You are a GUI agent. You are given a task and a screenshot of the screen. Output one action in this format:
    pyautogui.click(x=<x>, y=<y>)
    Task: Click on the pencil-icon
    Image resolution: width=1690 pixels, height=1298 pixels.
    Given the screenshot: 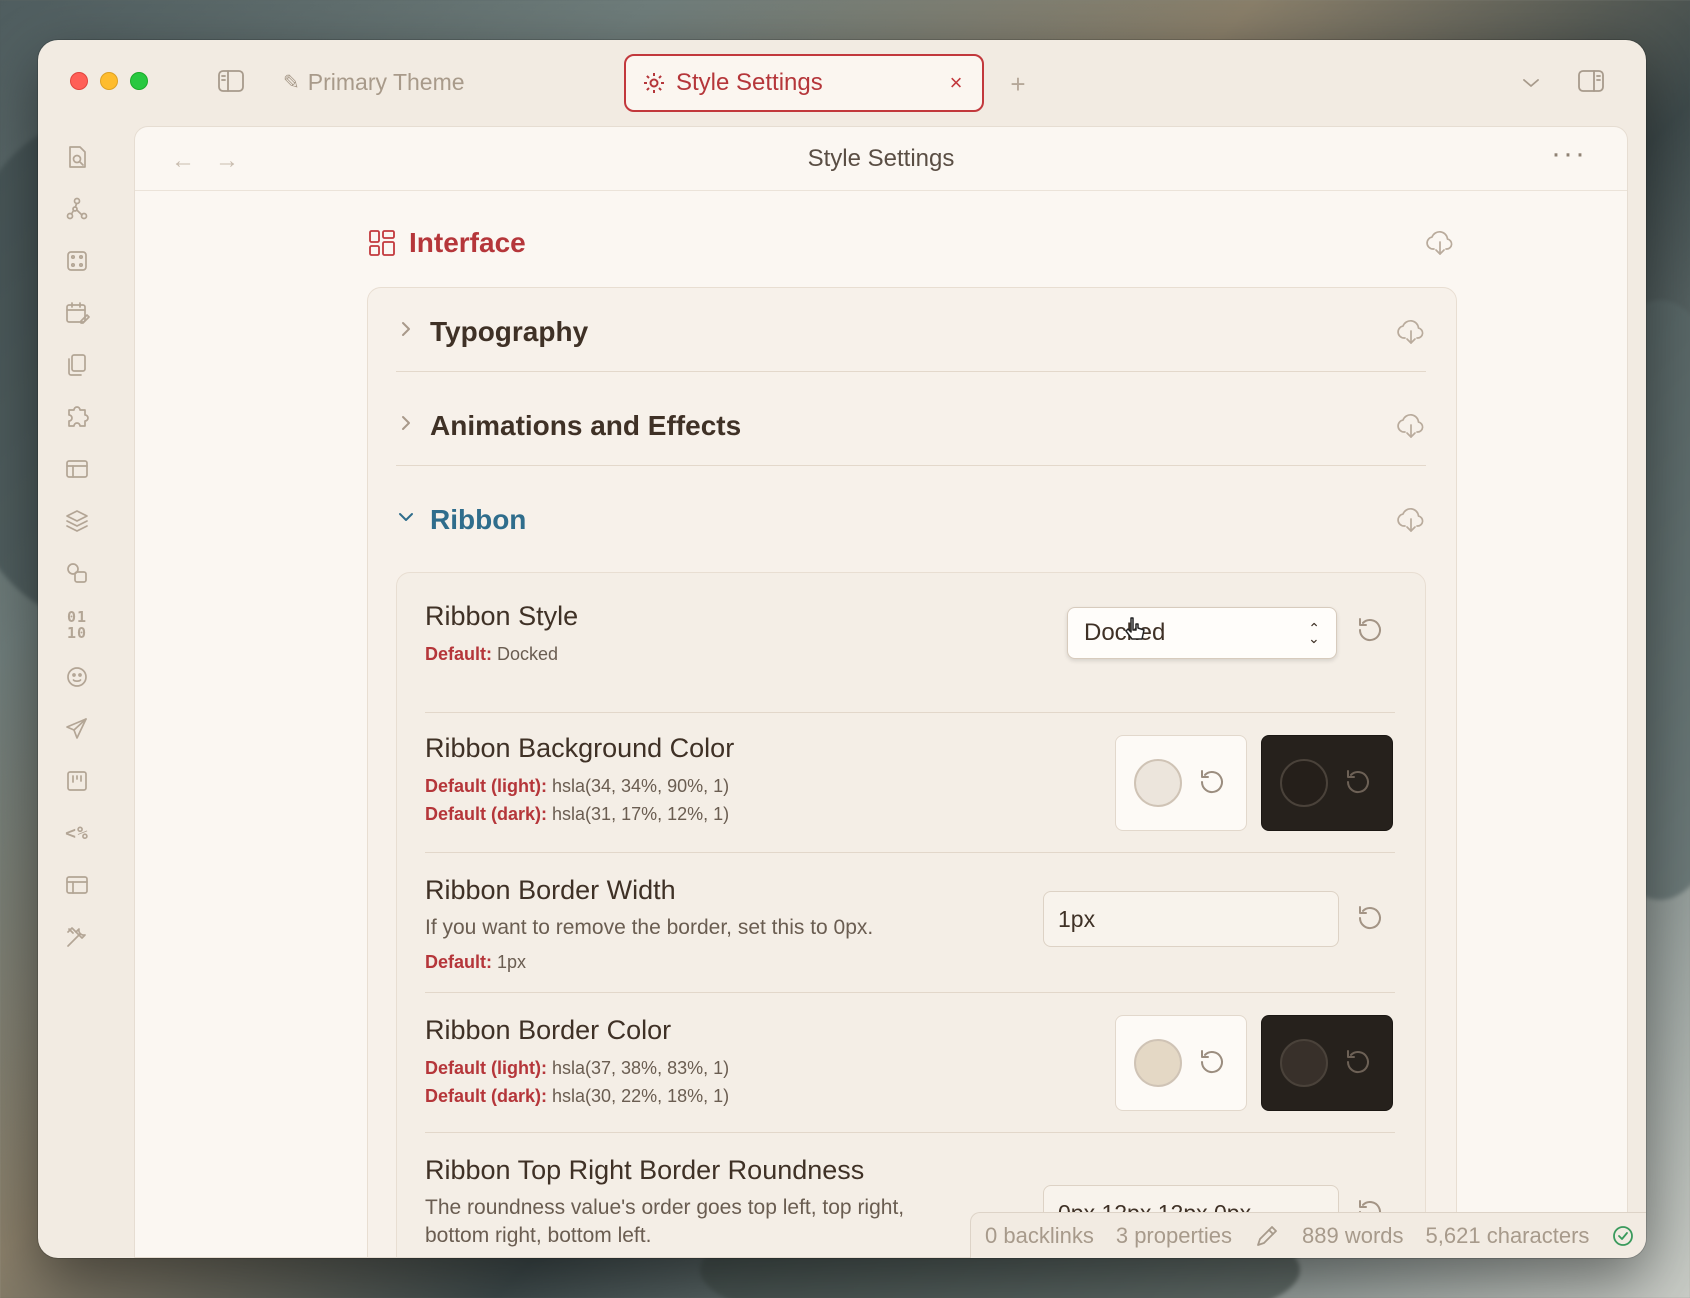 What is the action you would take?
    pyautogui.click(x=1267, y=1236)
    